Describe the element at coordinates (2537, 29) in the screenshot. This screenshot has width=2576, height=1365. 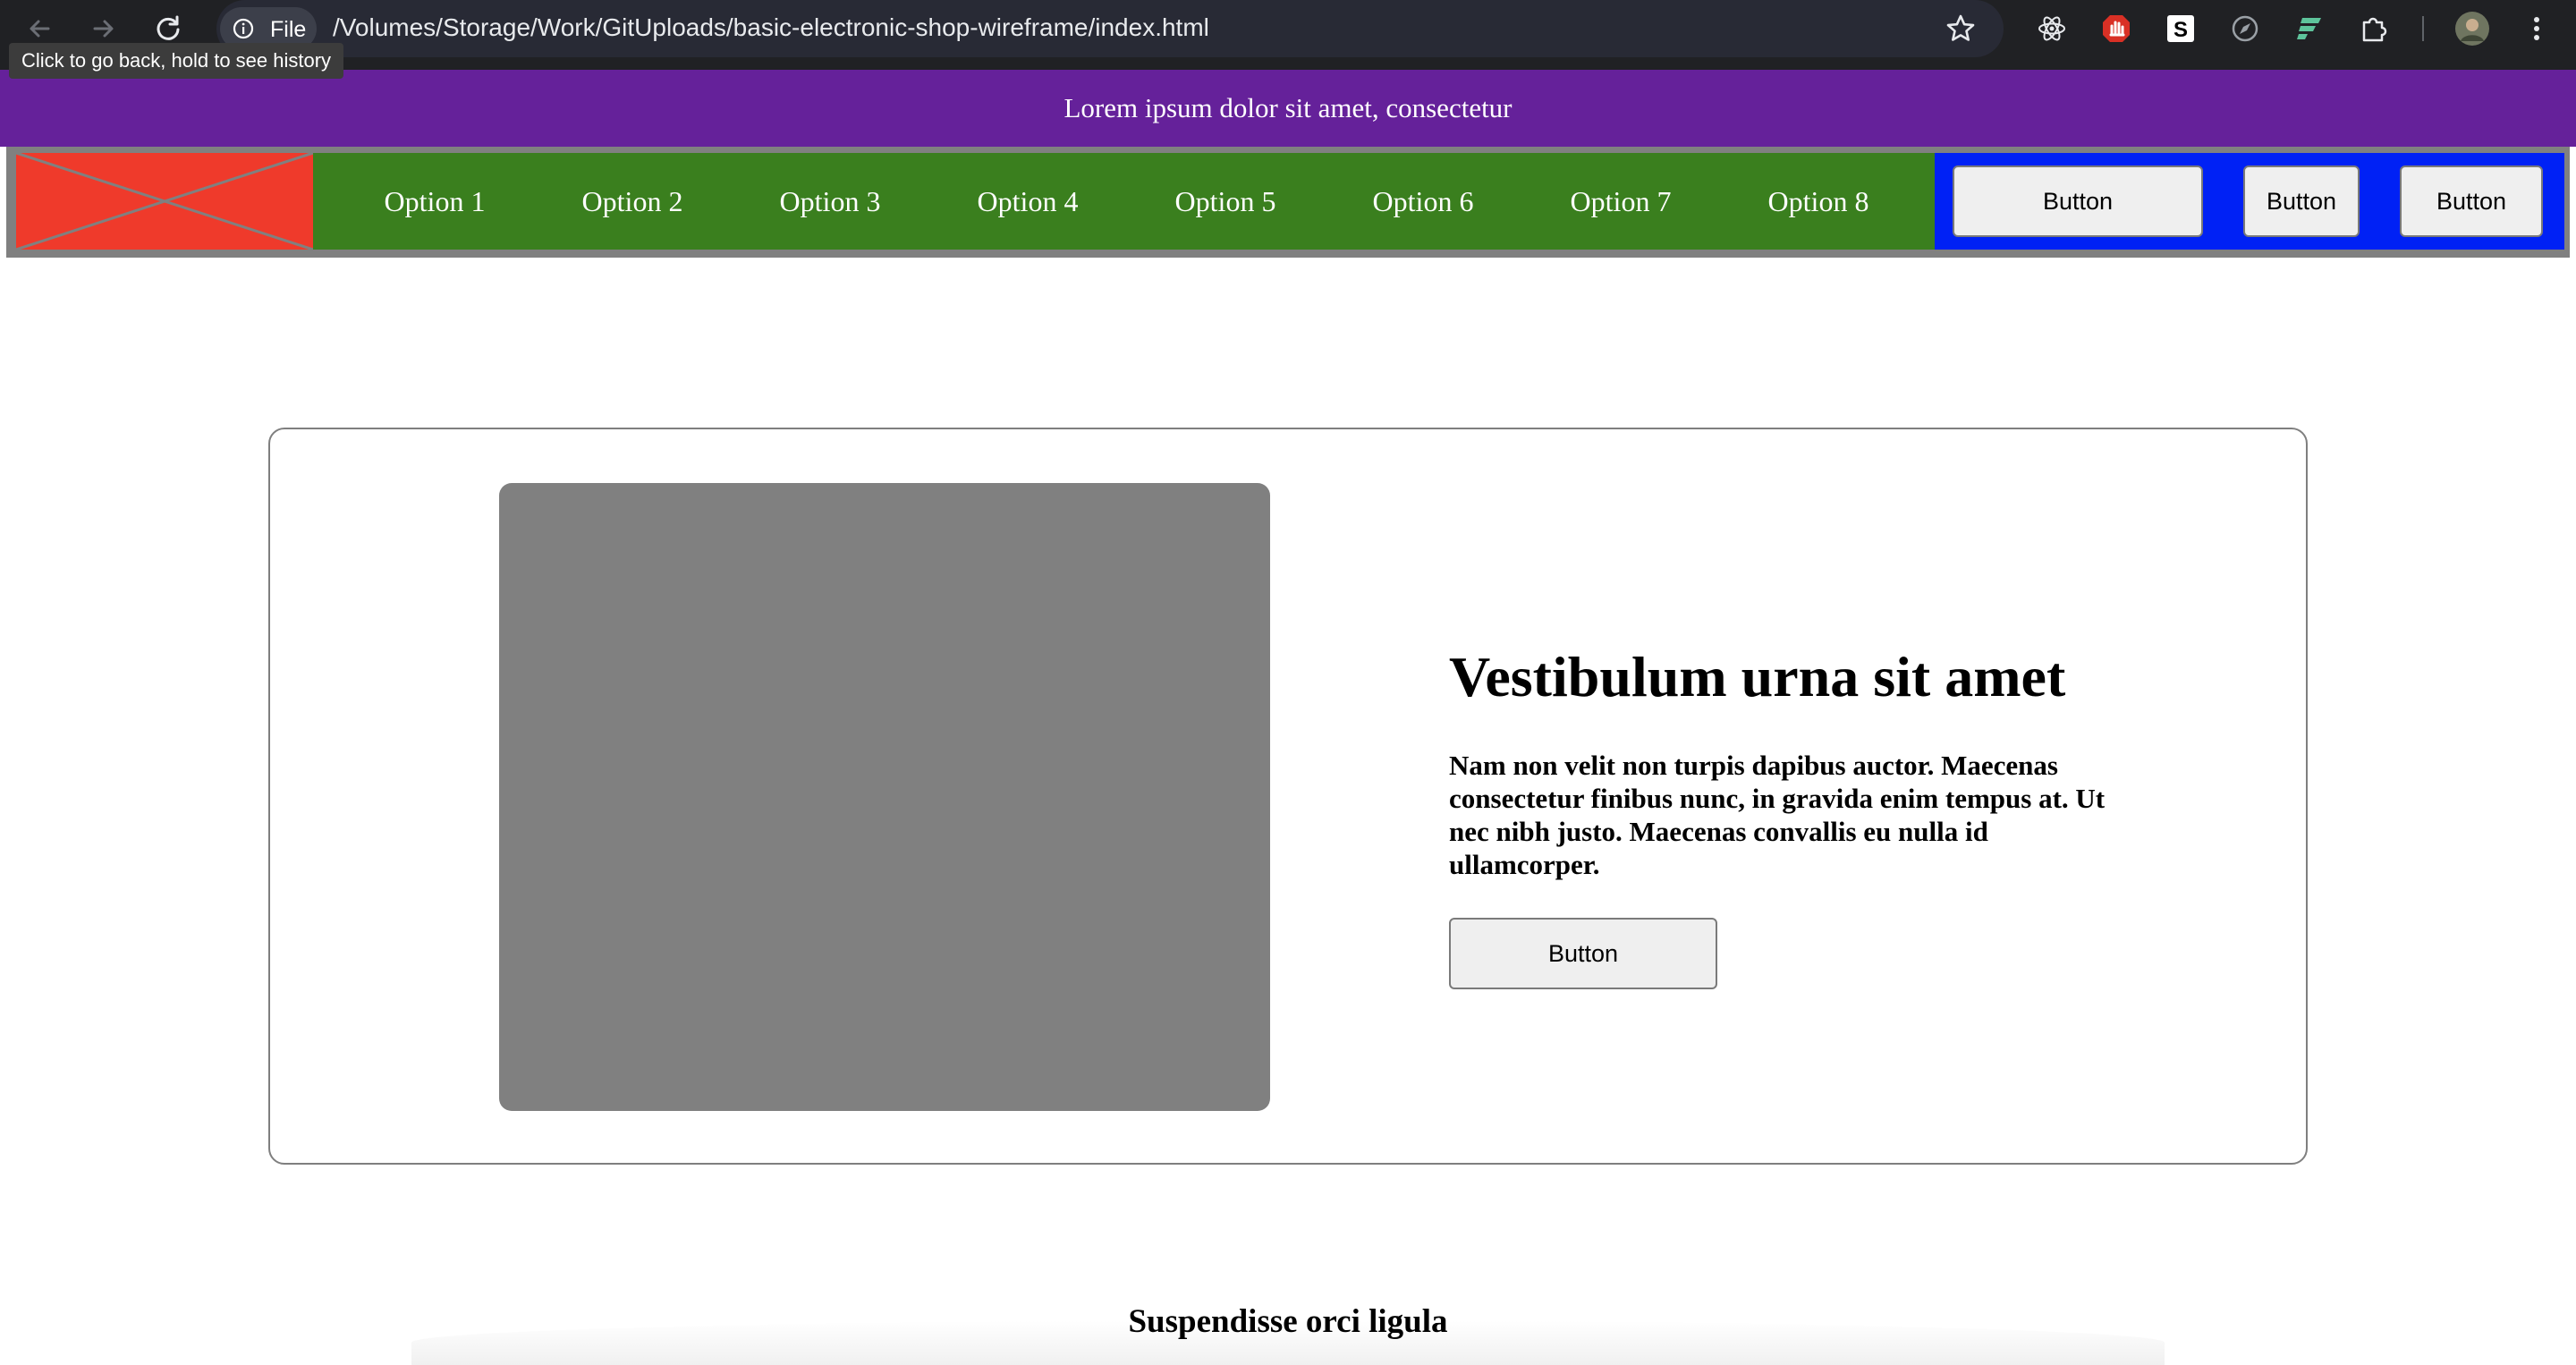
I see `kebab-menu-icon` at that location.